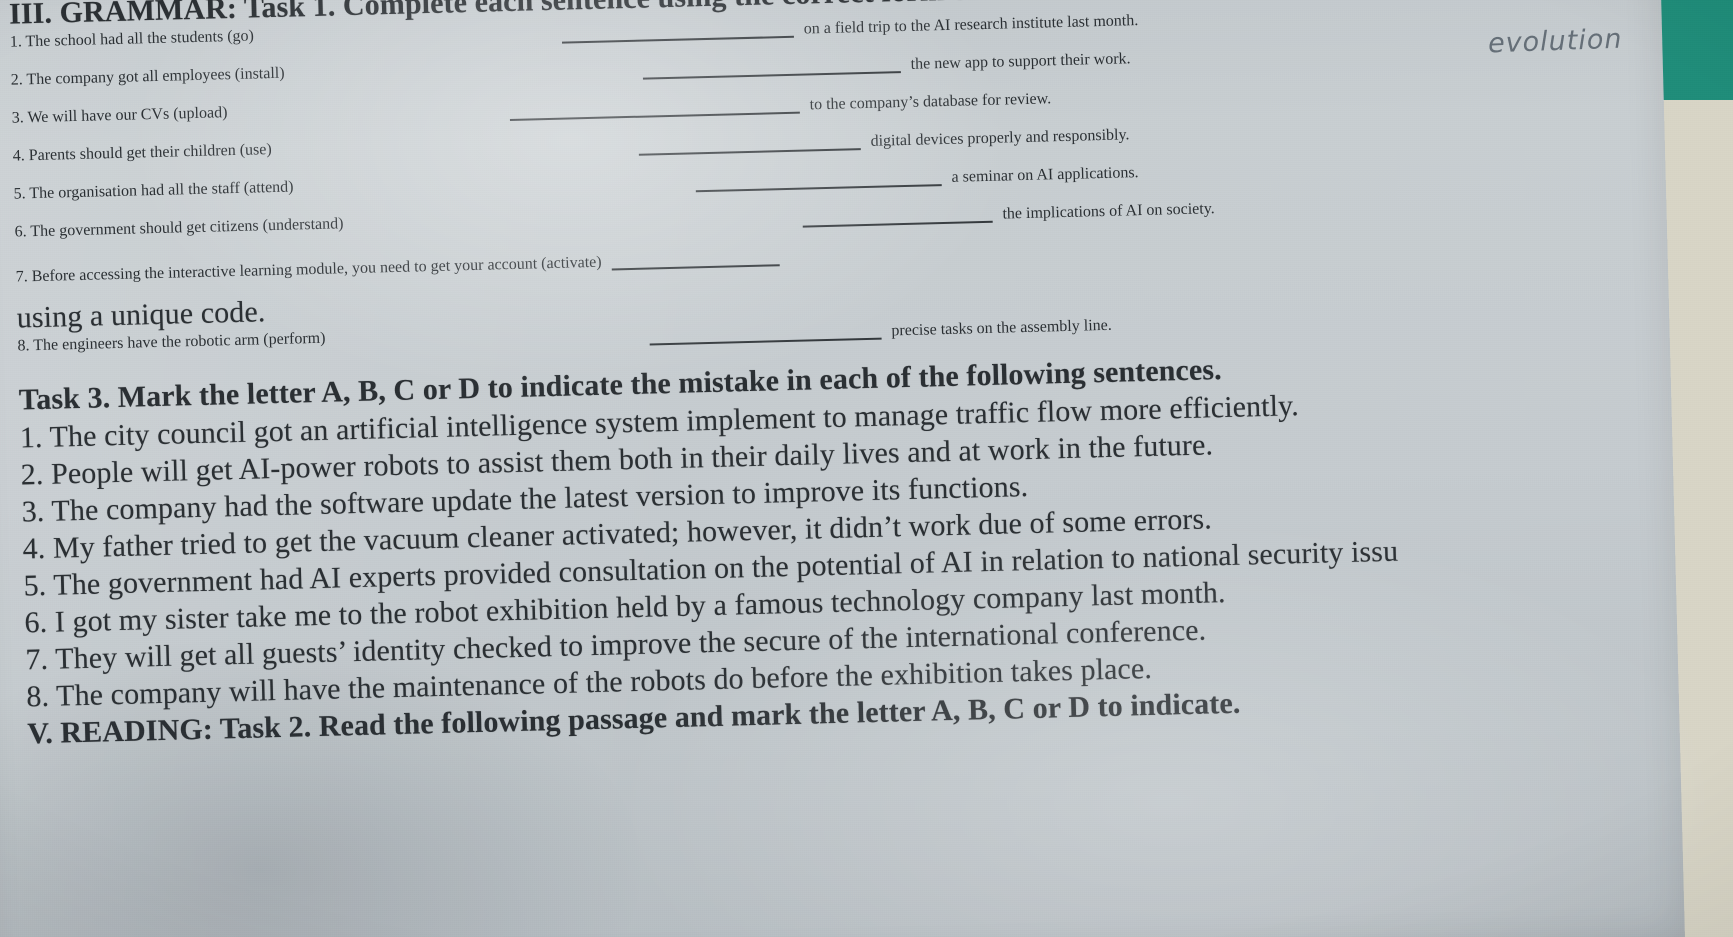 Image resolution: width=1733 pixels, height=937 pixels. I want to click on plain-text: People will, so click(123, 472).